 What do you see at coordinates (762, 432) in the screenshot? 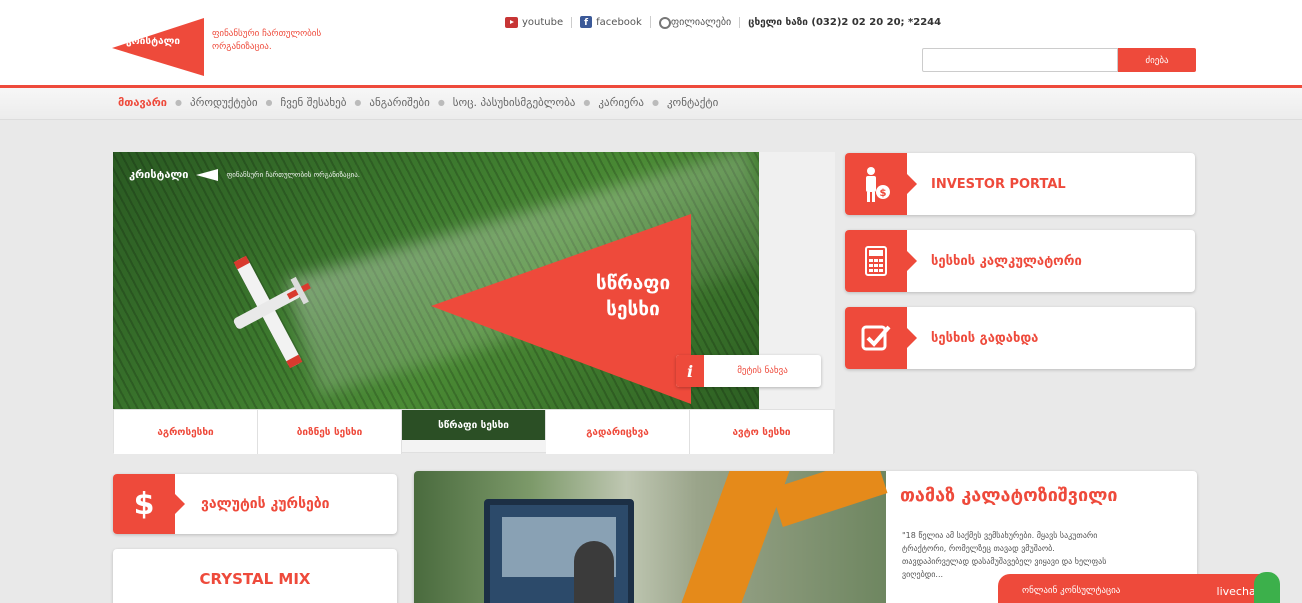
I see `tab-auto-loan: ავტო სესხი` at bounding box center [762, 432].